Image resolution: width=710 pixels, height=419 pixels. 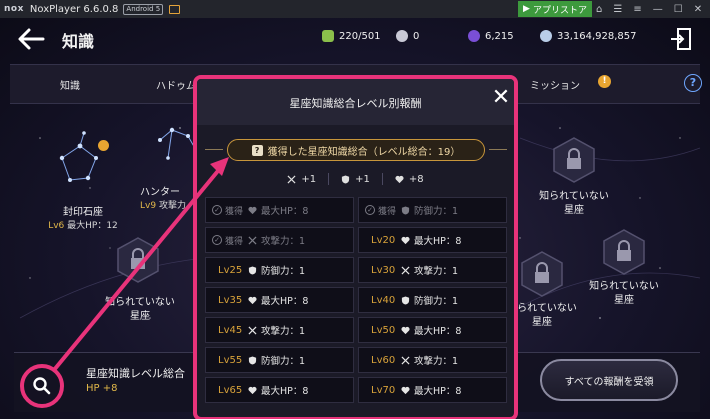 I want to click on unknown-label-4: 星座, so click(x=574, y=210).